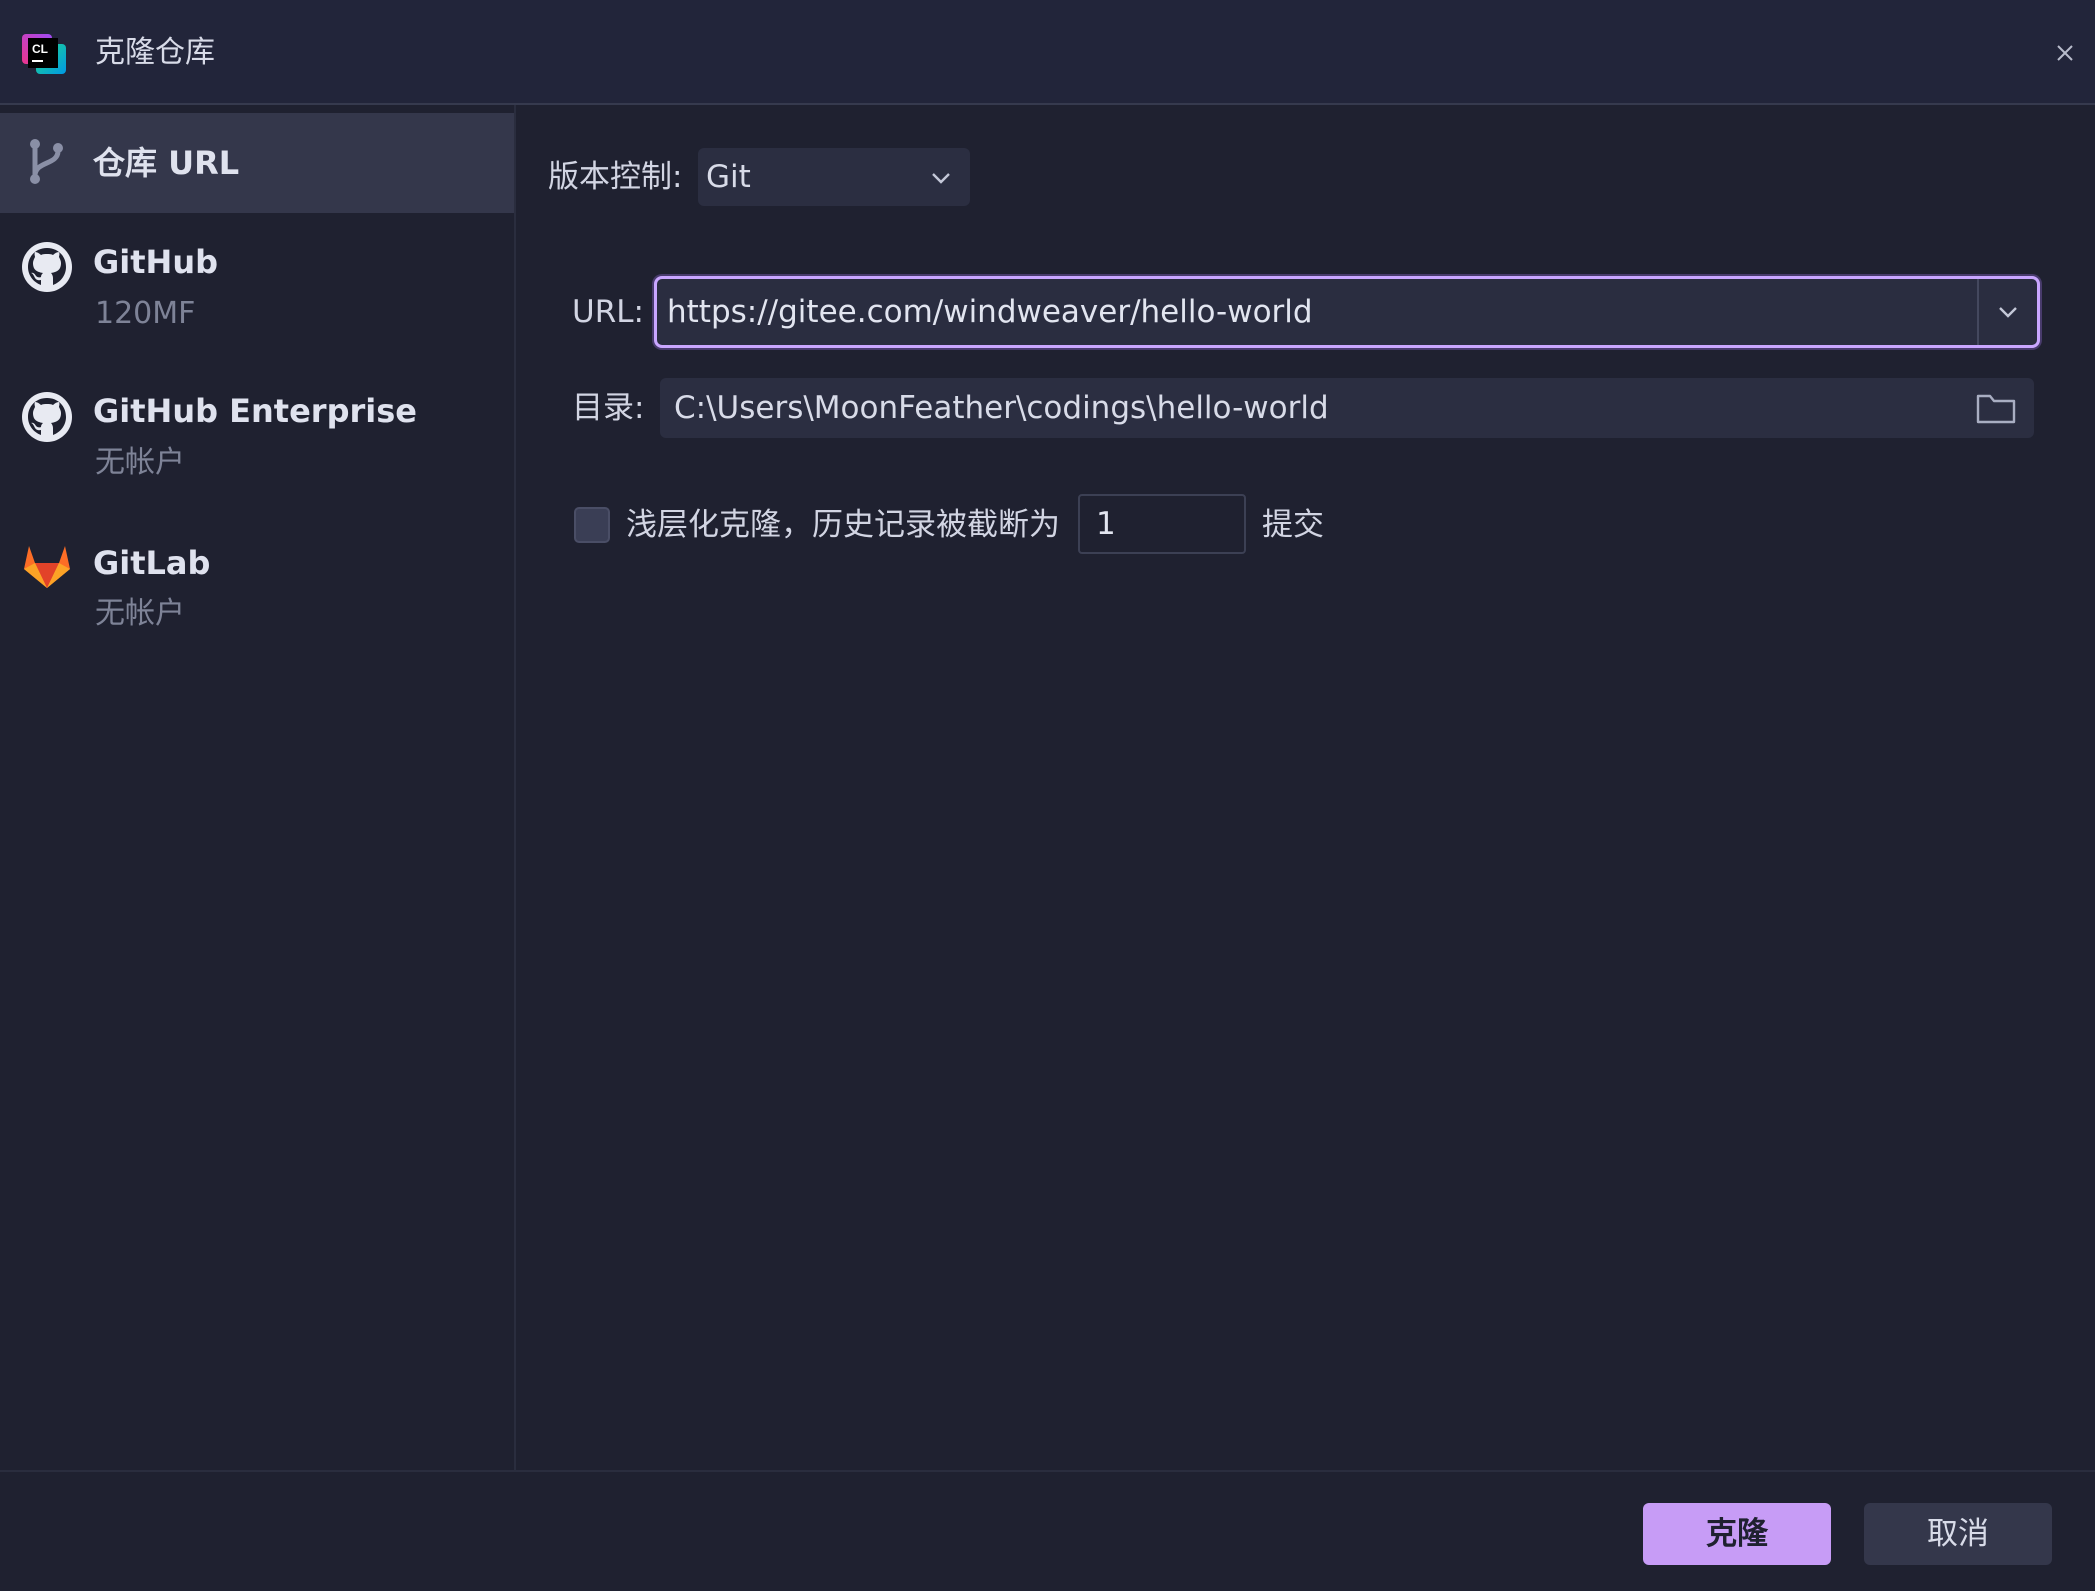 The width and height of the screenshot is (2095, 1591). I want to click on sidebar-item-gitlab: GitLab 无帐户, so click(257, 595).